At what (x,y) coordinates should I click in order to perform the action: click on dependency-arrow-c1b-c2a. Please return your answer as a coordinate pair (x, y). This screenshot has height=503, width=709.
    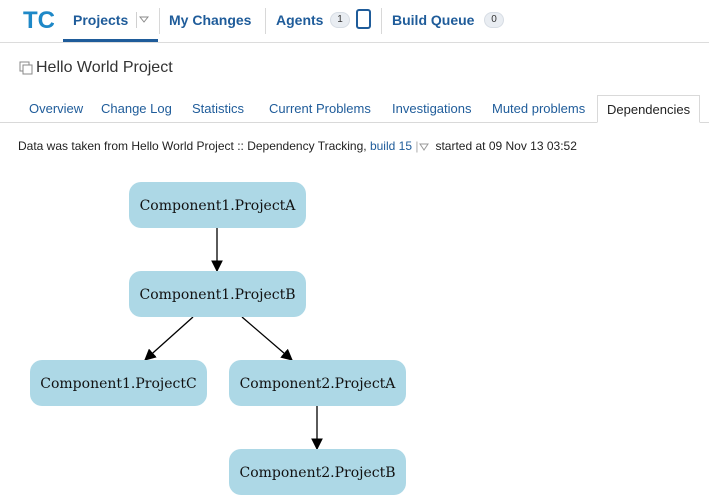
    Looking at the image, I should click on (267, 338).